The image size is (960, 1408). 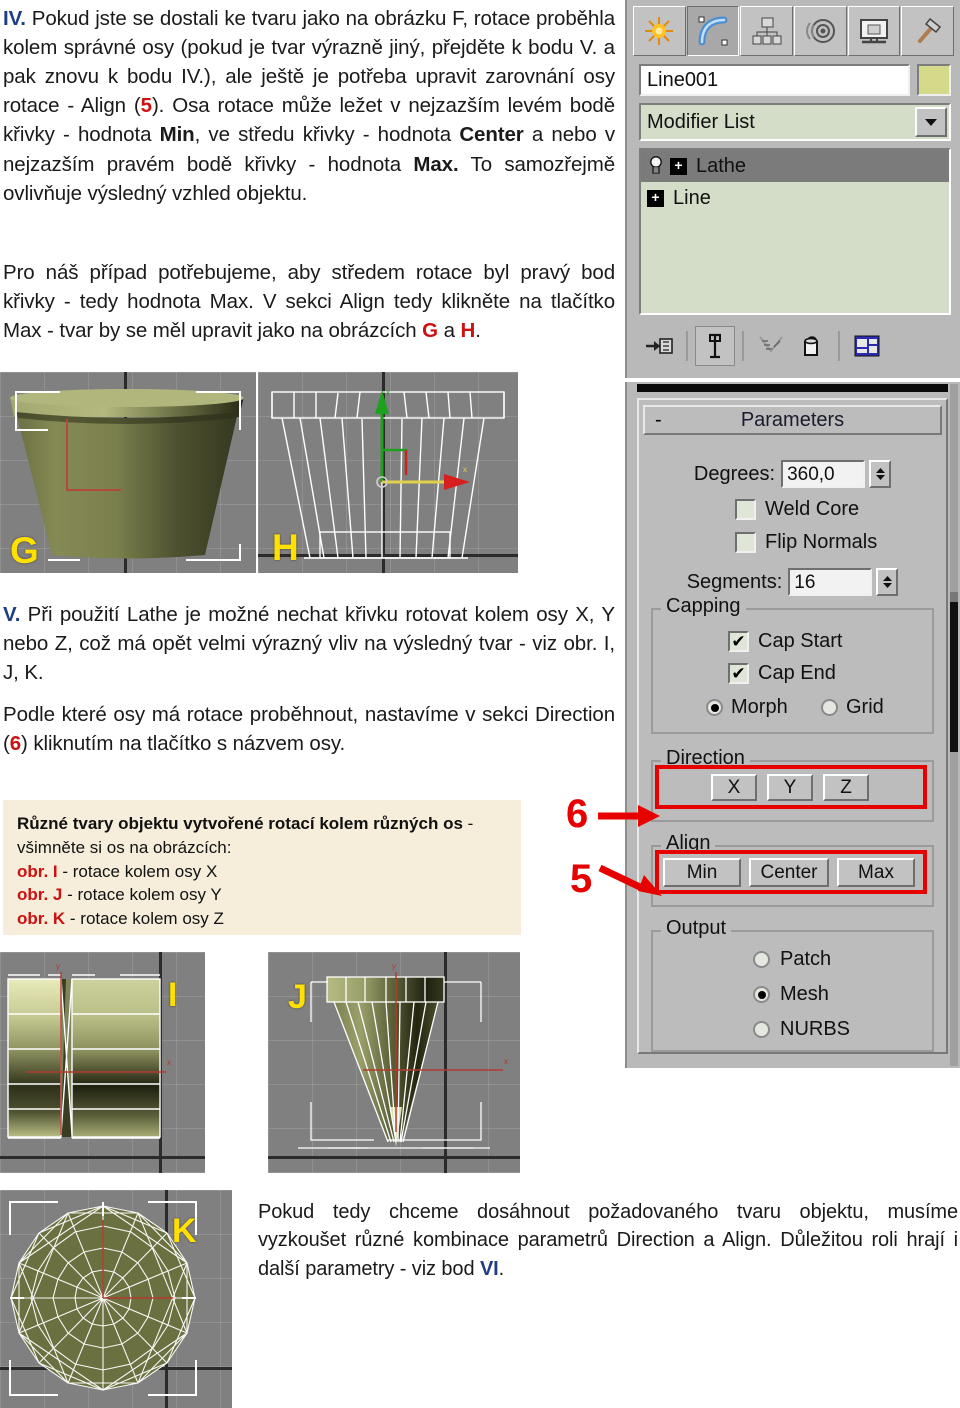 I want to click on nurbs-radio-row: NURBS, so click(x=801, y=1029).